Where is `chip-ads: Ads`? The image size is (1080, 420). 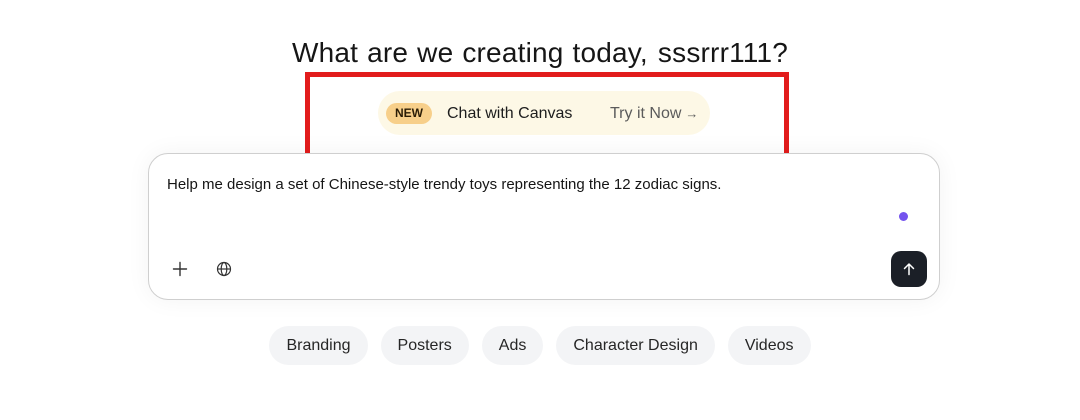 chip-ads: Ads is located at coordinates (512, 345).